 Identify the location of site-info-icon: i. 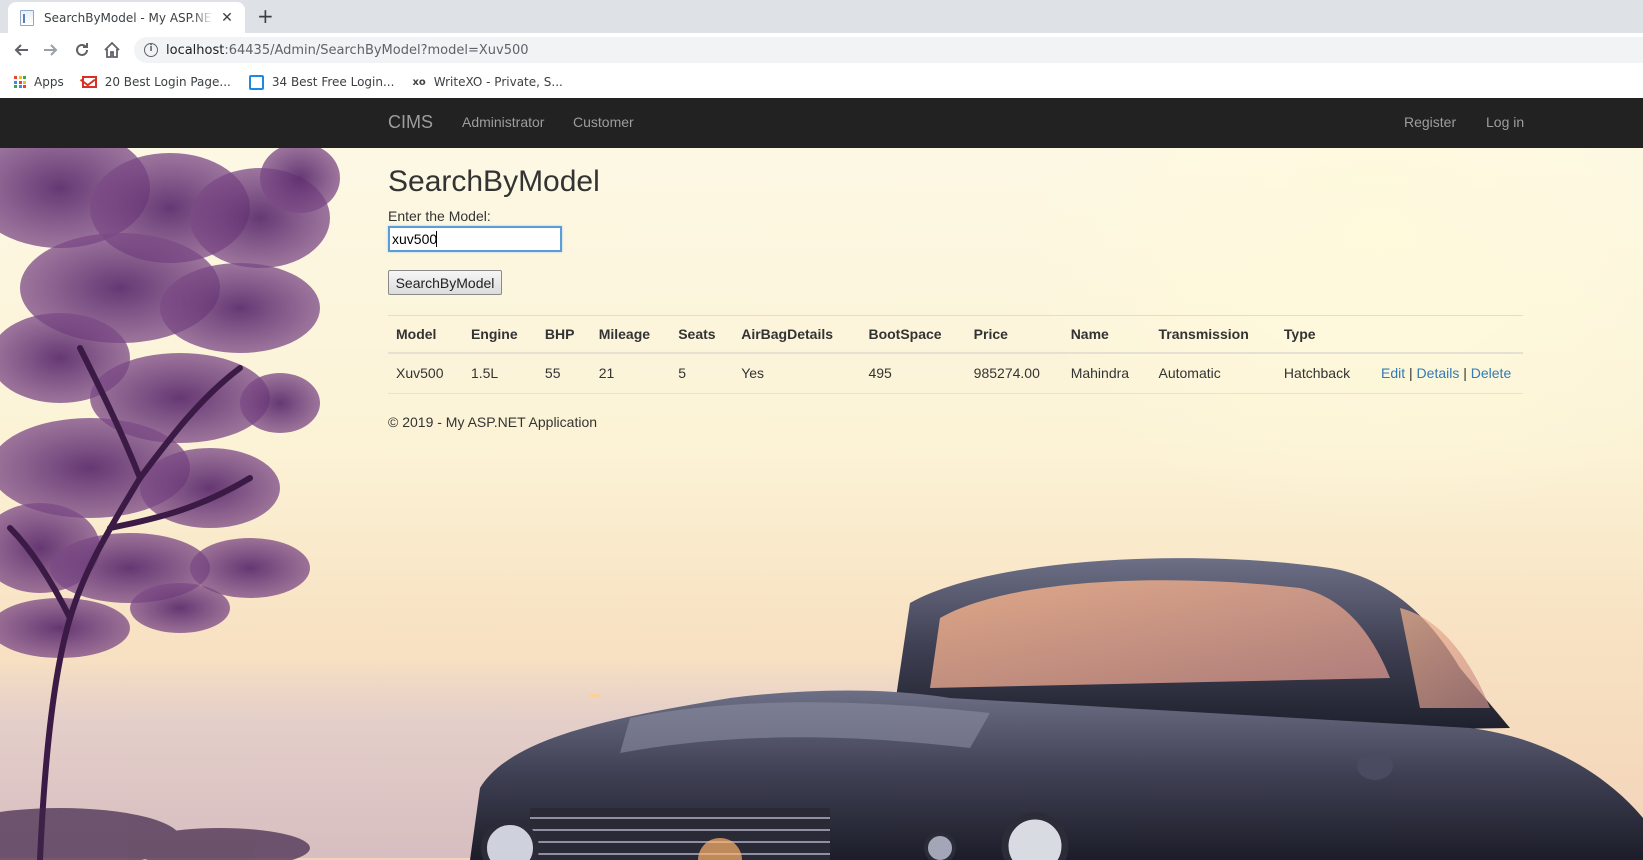
(151, 50).